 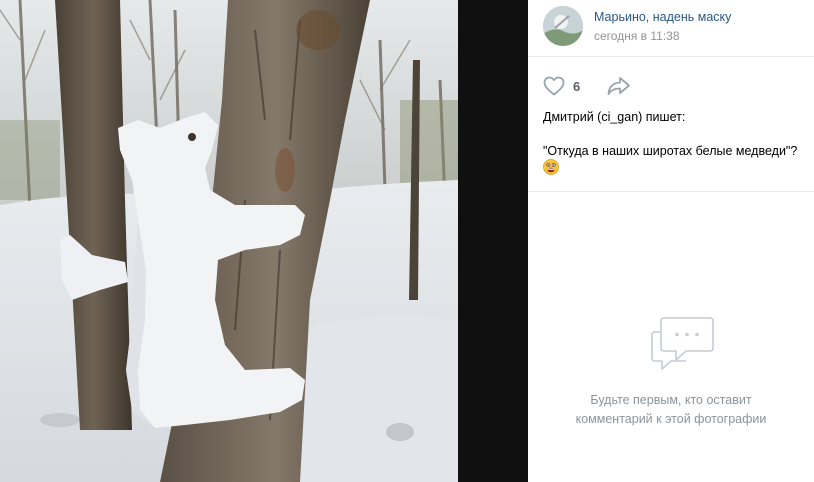 I want to click on viewer-background, so click(x=493, y=241).